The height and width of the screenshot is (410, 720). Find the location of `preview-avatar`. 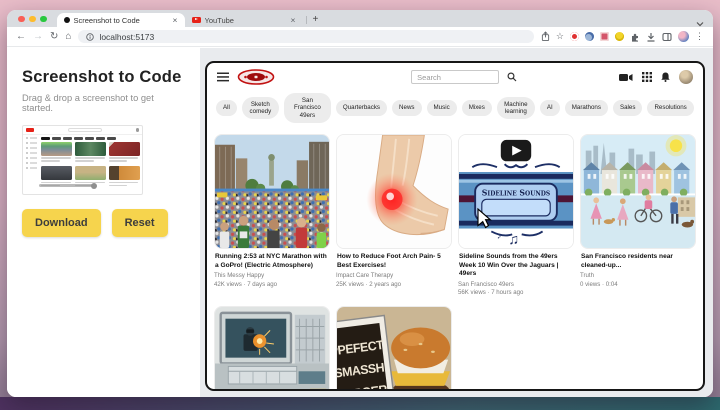

preview-avatar is located at coordinates (137, 130).